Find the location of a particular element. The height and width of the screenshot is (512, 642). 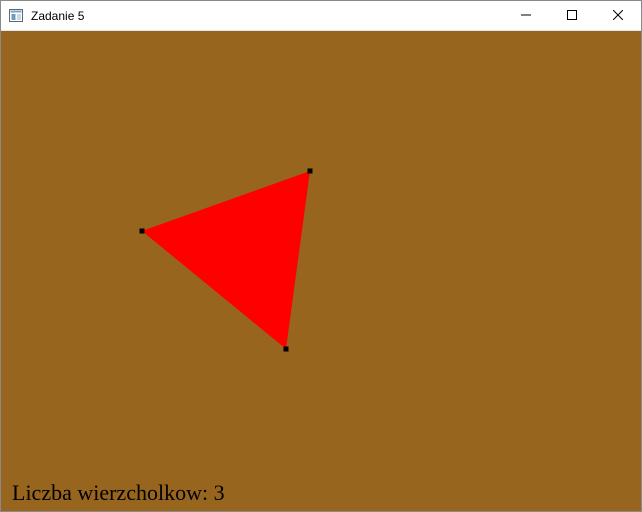

filled-triangle is located at coordinates (226, 260).